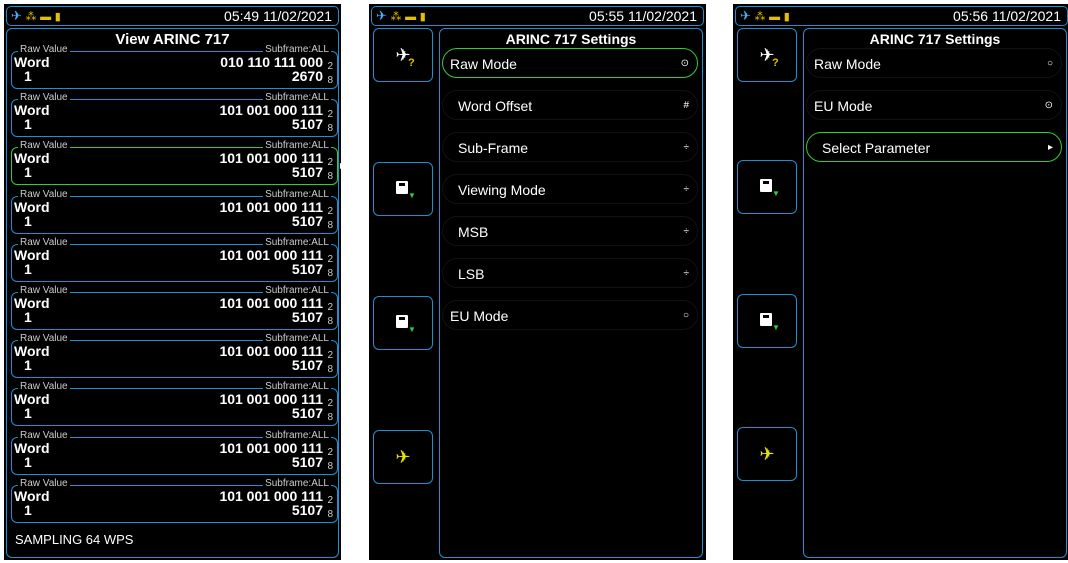  Describe the element at coordinates (1007, 16) in the screenshot. I see `status-time: 05:56 11/02/2021` at that location.